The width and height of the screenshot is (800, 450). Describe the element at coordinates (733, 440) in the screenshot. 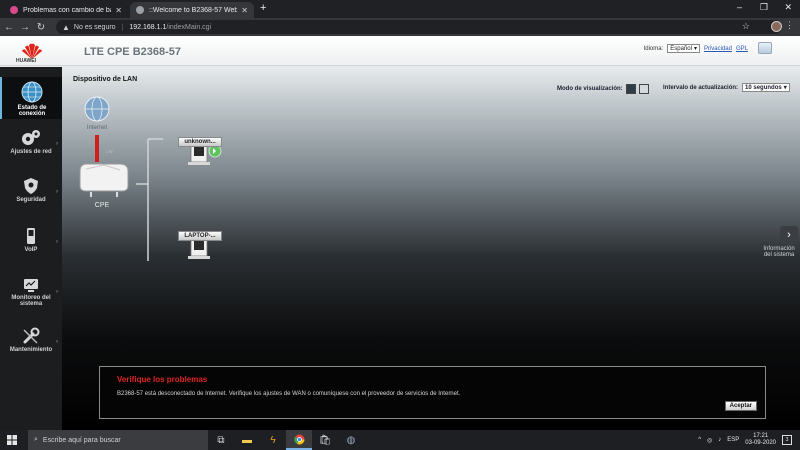

I see `language-indicator: ESP` at that location.